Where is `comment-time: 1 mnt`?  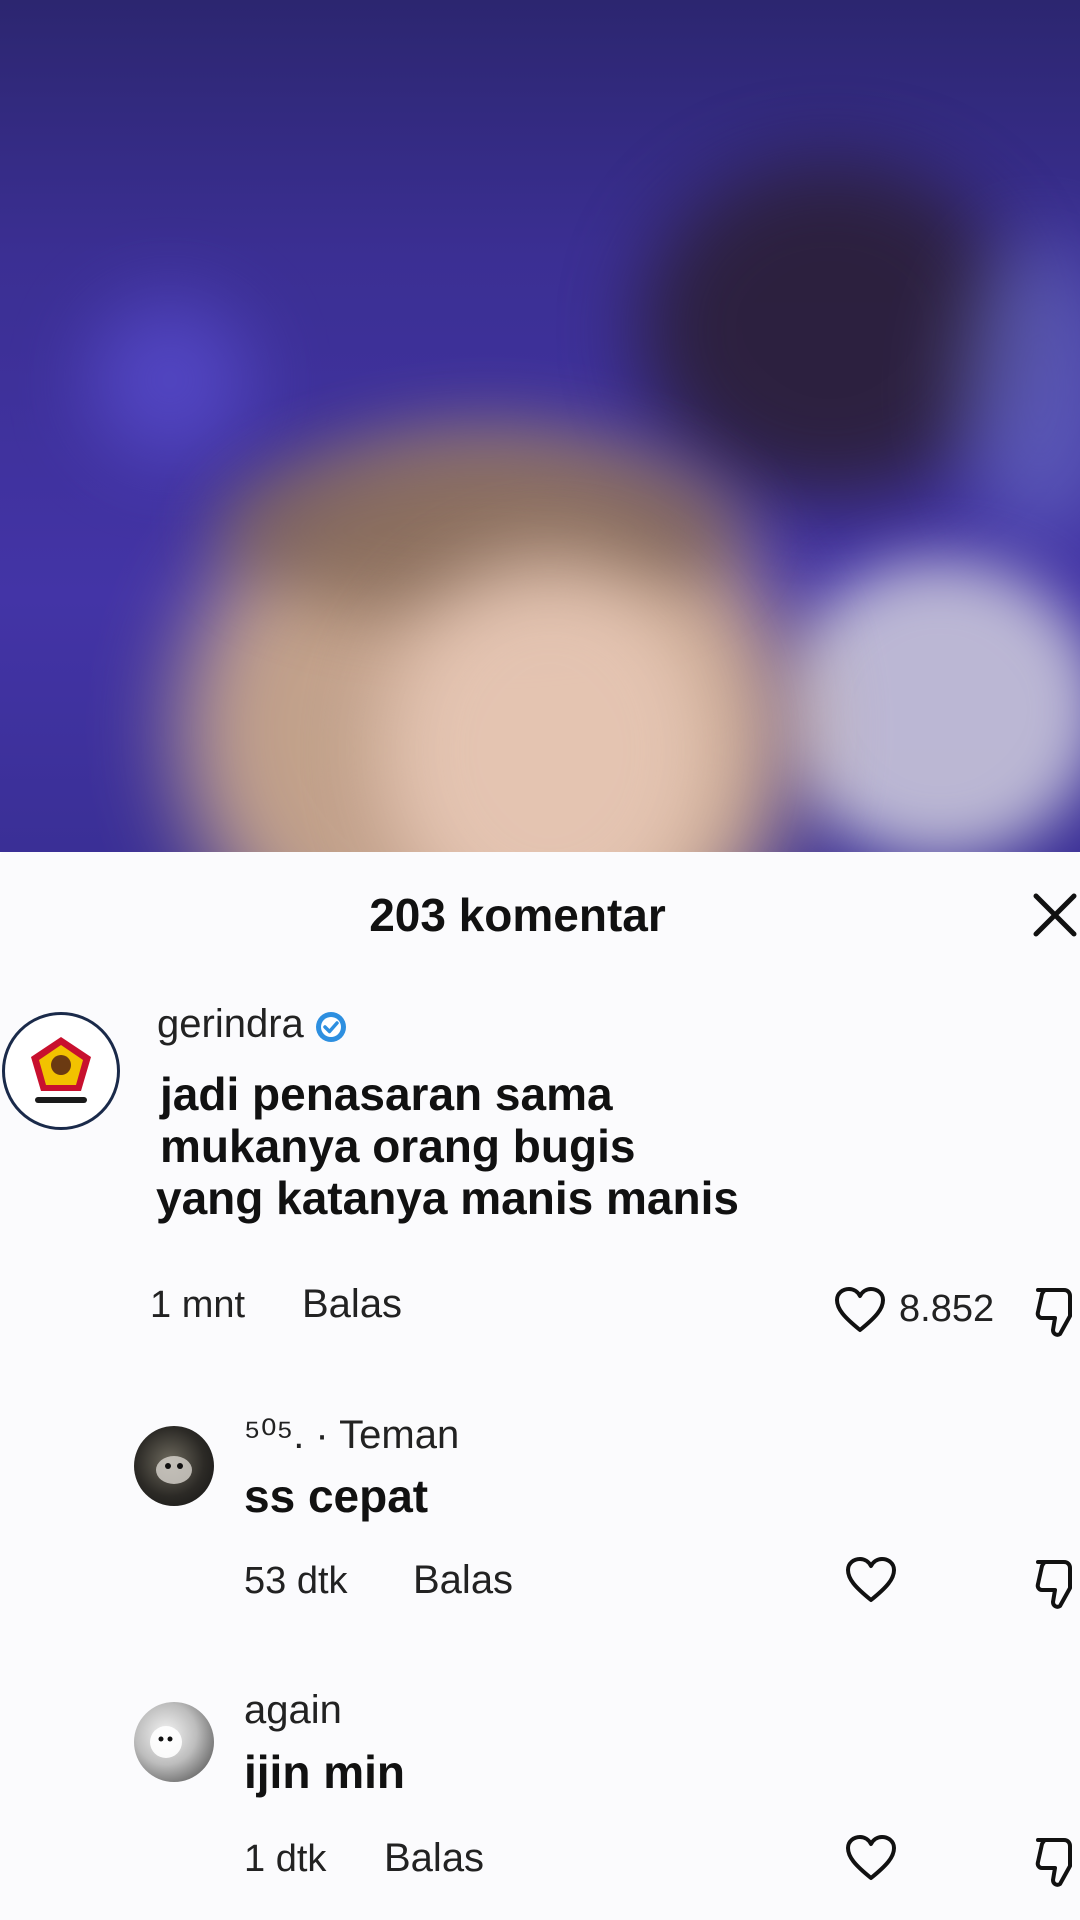
comment-time: 1 mnt is located at coordinates (198, 1305).